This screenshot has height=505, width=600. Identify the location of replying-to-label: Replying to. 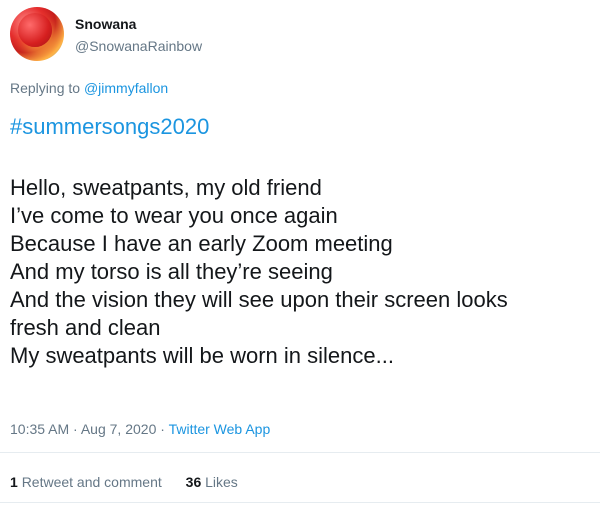
(45, 88).